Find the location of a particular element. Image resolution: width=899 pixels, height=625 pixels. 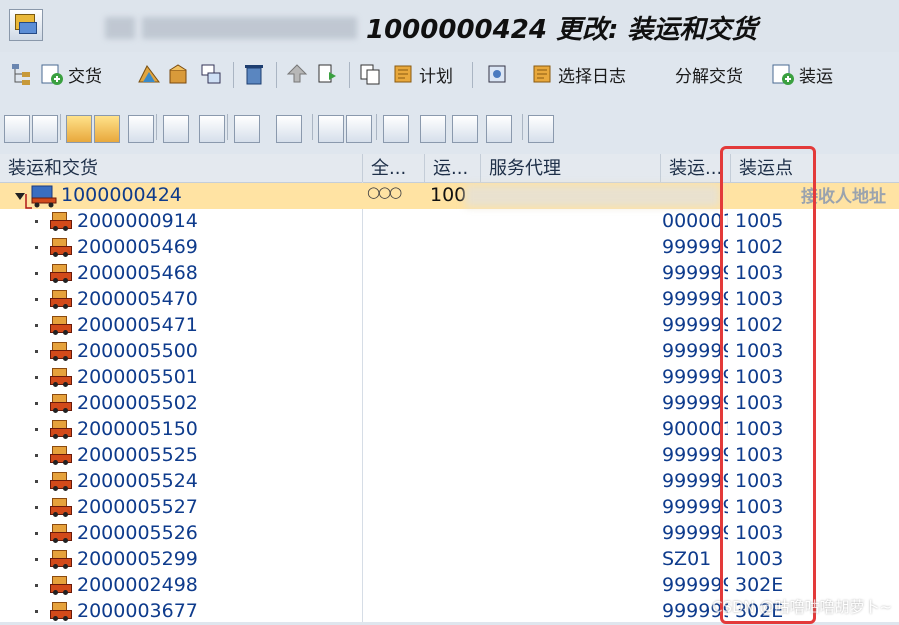

delivery-number: 2000005502 is located at coordinates (137, 403).